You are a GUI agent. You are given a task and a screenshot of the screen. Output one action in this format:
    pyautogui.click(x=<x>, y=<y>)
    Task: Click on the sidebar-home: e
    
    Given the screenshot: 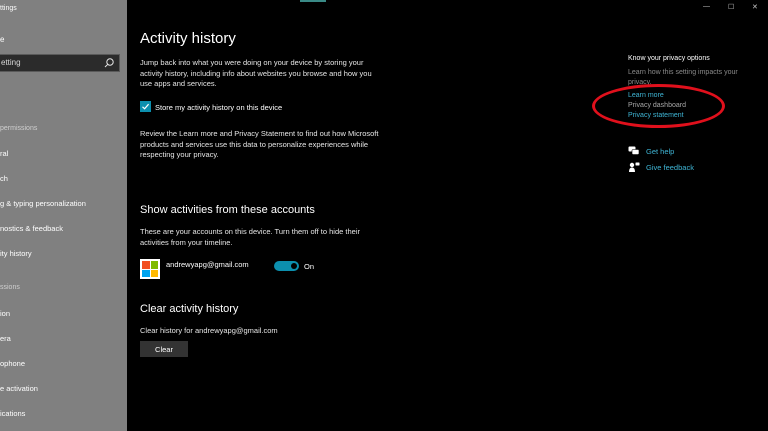 What is the action you would take?
    pyautogui.click(x=2, y=39)
    